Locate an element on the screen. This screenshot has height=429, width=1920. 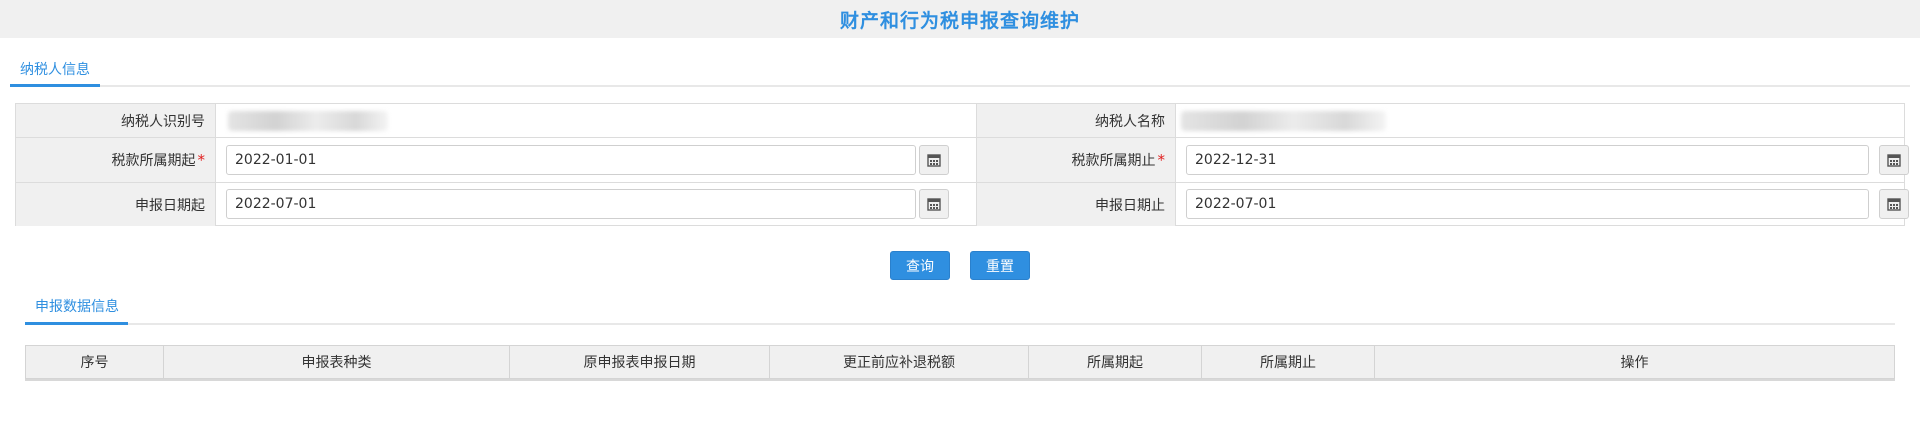
redacted-taxpayer-id is located at coordinates (308, 121).